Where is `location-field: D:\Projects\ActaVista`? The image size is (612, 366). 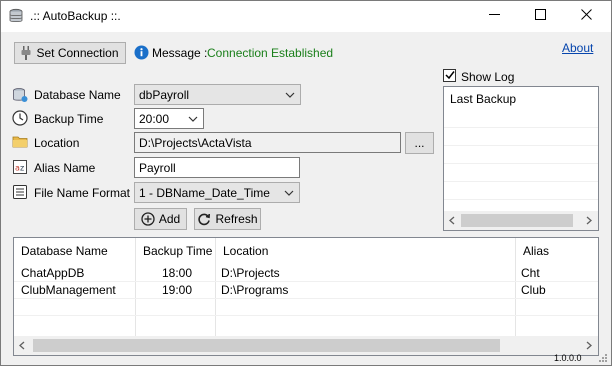 location-field: D:\Projects\ActaVista is located at coordinates (267, 142).